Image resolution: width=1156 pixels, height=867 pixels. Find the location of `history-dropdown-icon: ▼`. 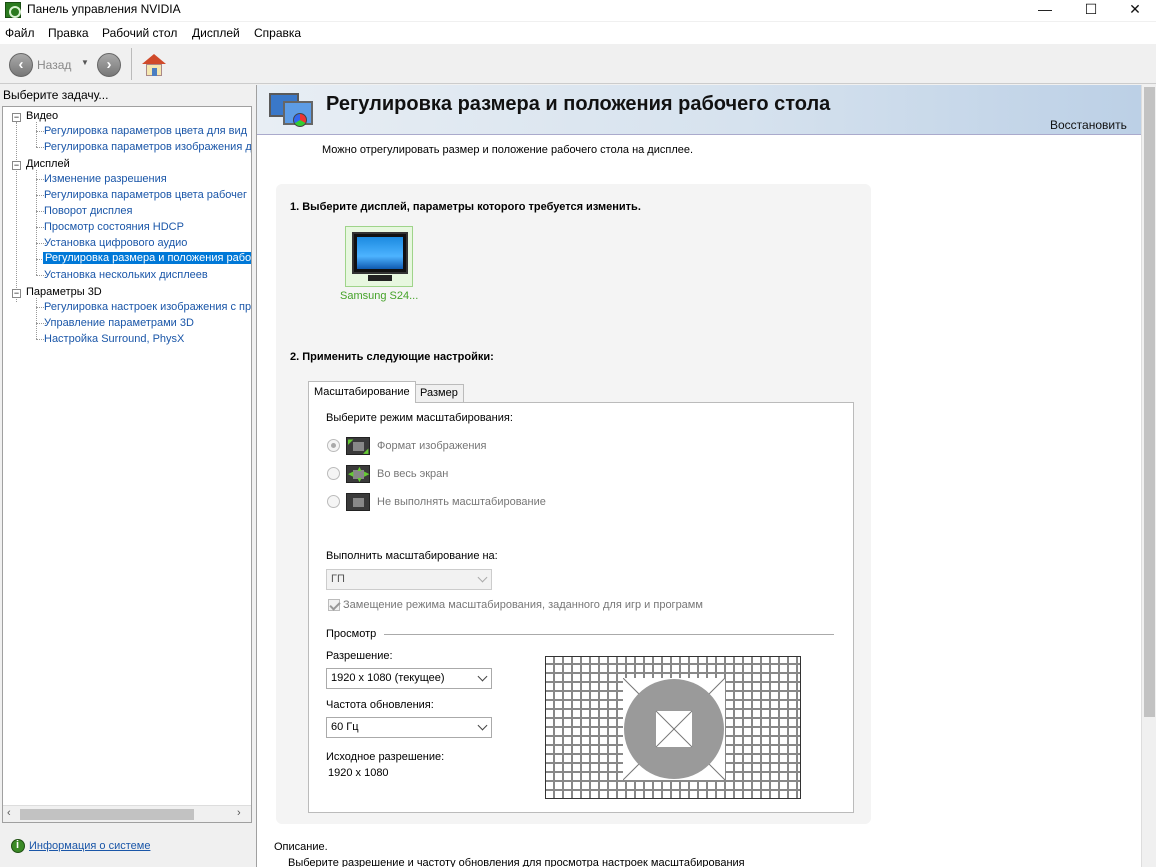

history-dropdown-icon: ▼ is located at coordinates (85, 62).